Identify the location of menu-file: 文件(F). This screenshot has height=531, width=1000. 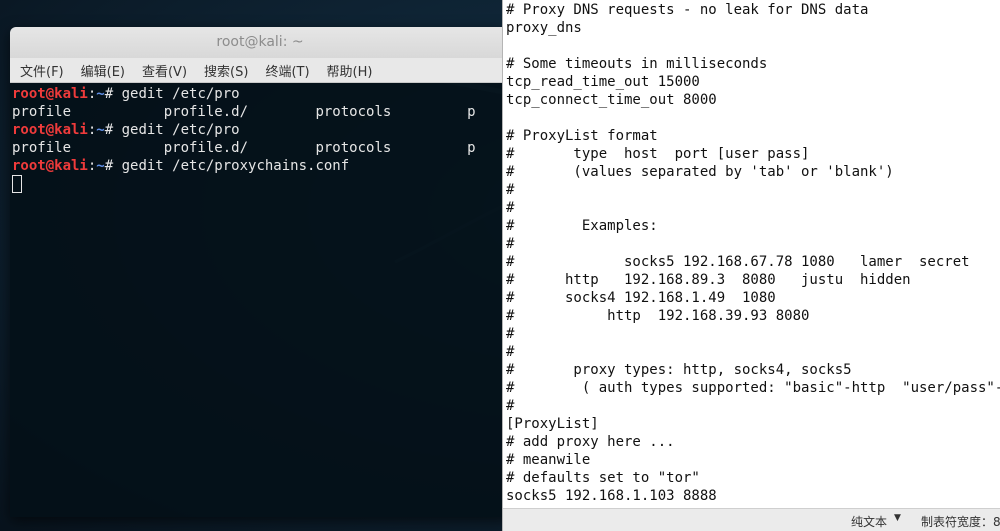
(42, 70).